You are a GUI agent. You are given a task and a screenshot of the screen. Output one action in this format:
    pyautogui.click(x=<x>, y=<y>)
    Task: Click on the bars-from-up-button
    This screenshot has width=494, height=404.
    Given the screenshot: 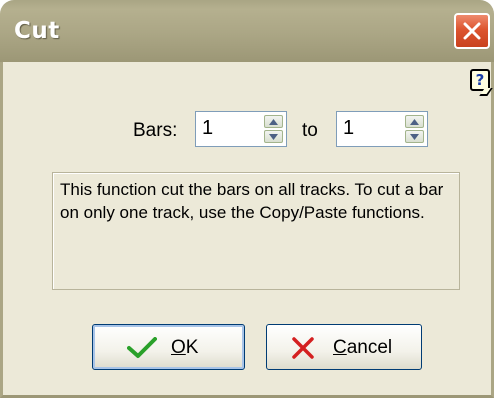 What is the action you would take?
    pyautogui.click(x=273, y=121)
    